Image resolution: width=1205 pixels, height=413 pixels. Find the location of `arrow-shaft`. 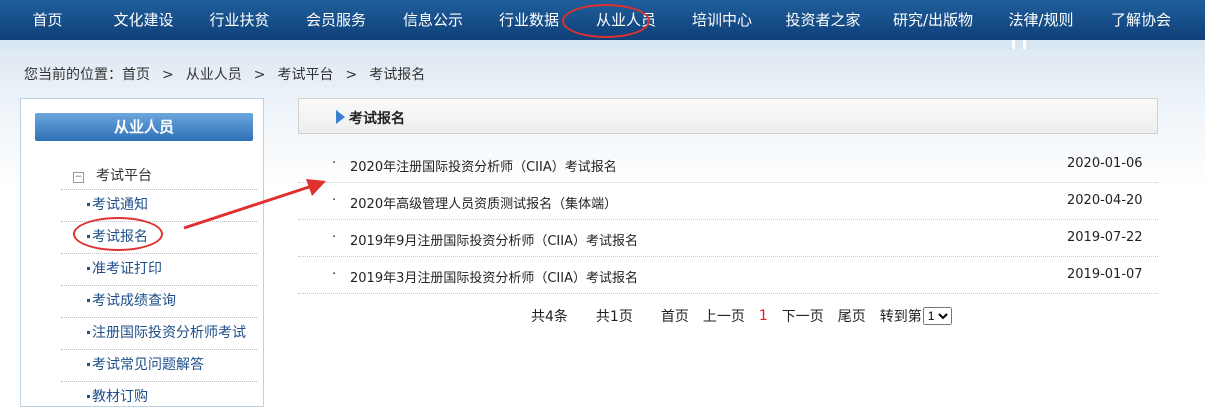

arrow-shaft is located at coordinates (248, 207).